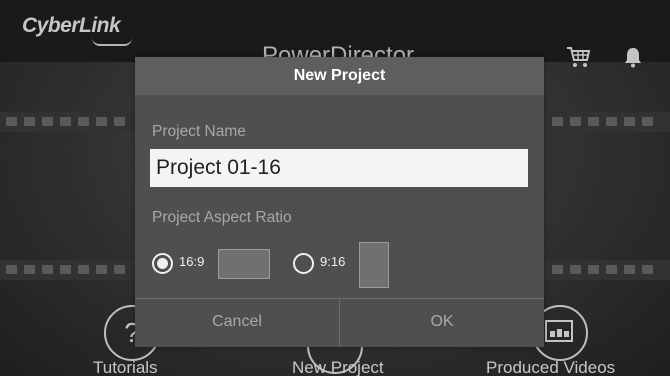 This screenshot has width=670, height=376. Describe the element at coordinates (244, 264) in the screenshot. I see `landscape-preview-icon` at that location.